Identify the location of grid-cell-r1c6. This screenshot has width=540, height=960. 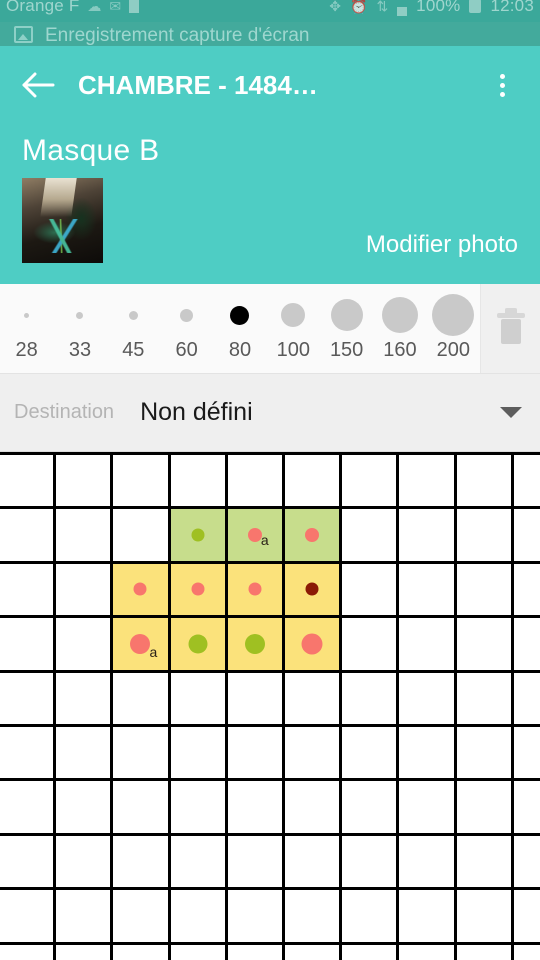
(312, 481).